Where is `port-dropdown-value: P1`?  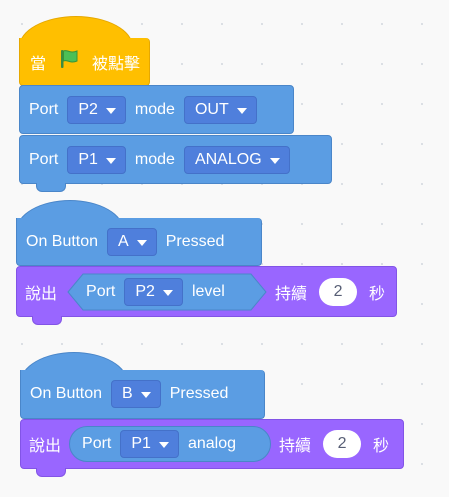
port-dropdown-value: P1 is located at coordinates (88, 159).